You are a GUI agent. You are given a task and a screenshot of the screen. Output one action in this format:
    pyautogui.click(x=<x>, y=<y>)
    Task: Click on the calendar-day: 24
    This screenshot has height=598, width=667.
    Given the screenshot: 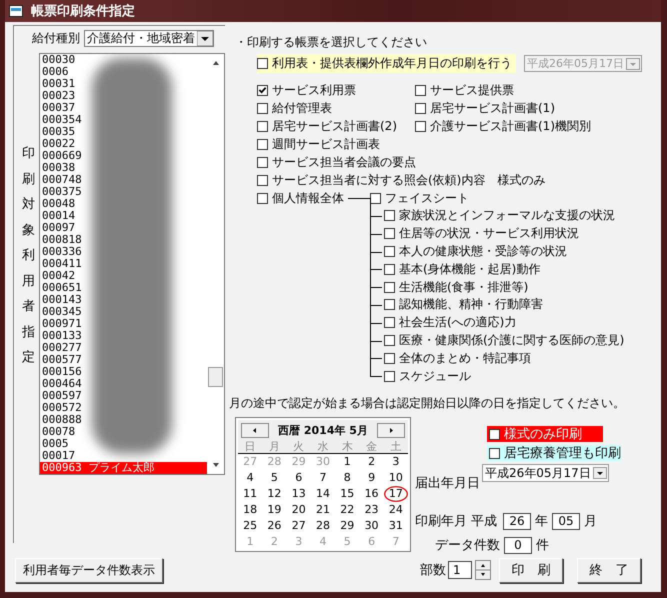 What is the action you would take?
    pyautogui.click(x=396, y=510)
    